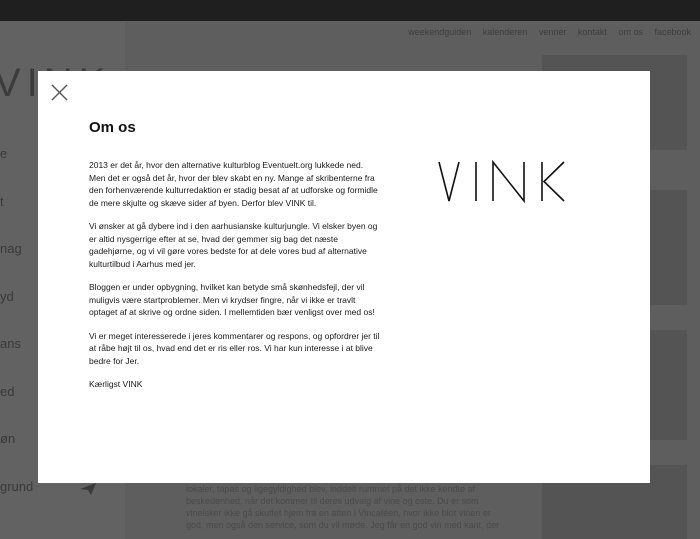  I want to click on close-icon, so click(59, 92).